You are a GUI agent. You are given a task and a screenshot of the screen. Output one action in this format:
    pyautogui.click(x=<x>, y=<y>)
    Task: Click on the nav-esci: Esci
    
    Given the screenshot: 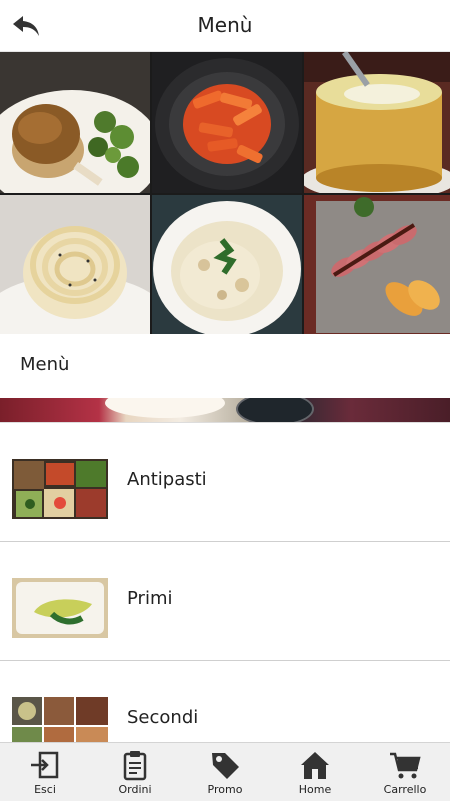 What is the action you would take?
    pyautogui.click(x=45, y=772)
    